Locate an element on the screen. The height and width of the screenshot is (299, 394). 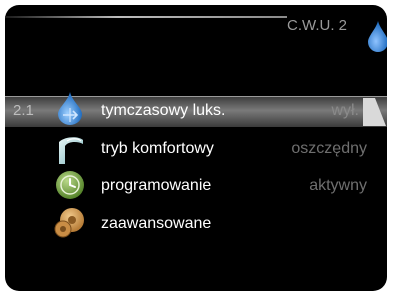
menu-item-tymczasowy-luks: 2.1 tymczasowy luks. wył. is located at coordinates (196, 109).